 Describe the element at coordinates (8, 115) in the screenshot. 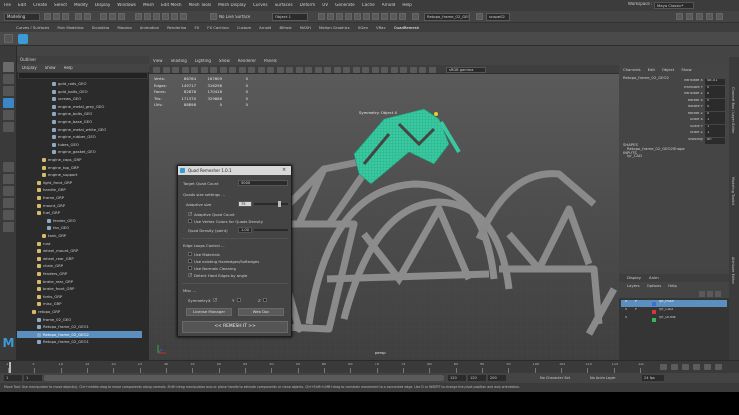

I see `rotate-tool-icon` at that location.